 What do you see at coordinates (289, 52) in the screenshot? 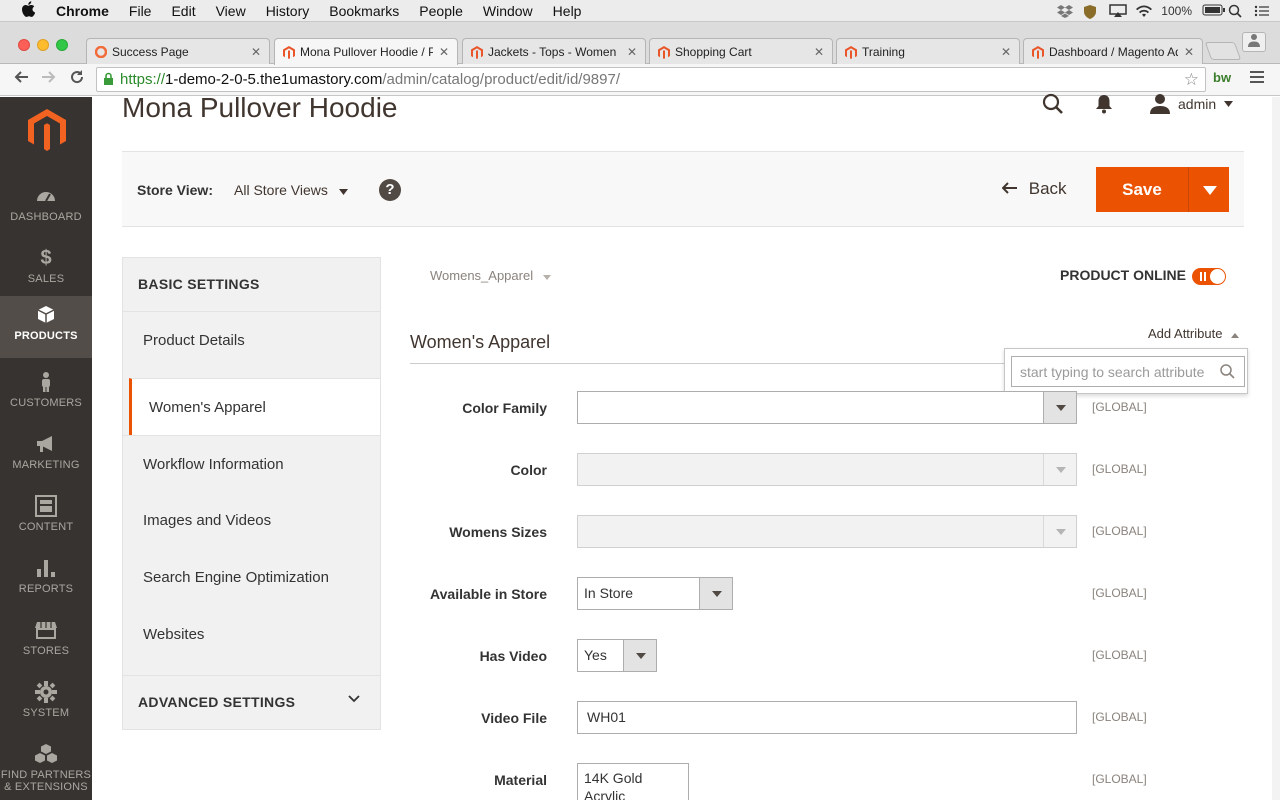
I see `magento-favicon-icon` at bounding box center [289, 52].